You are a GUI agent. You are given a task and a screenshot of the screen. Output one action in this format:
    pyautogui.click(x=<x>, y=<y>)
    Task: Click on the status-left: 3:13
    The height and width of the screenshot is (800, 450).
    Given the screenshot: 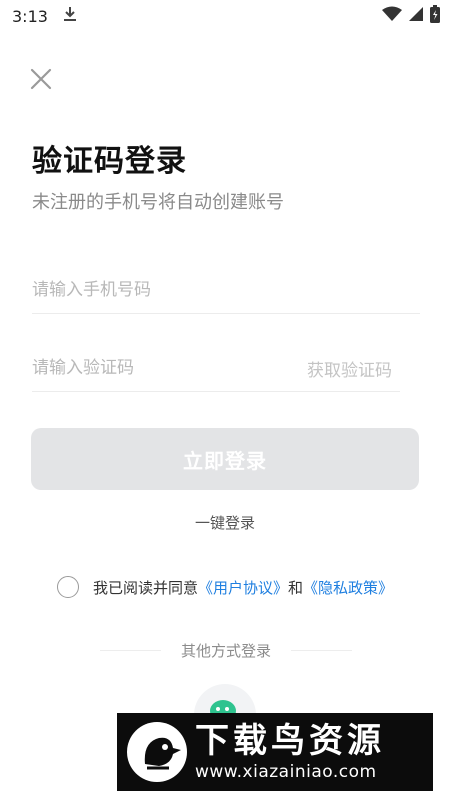 What is the action you would take?
    pyautogui.click(x=45, y=16)
    